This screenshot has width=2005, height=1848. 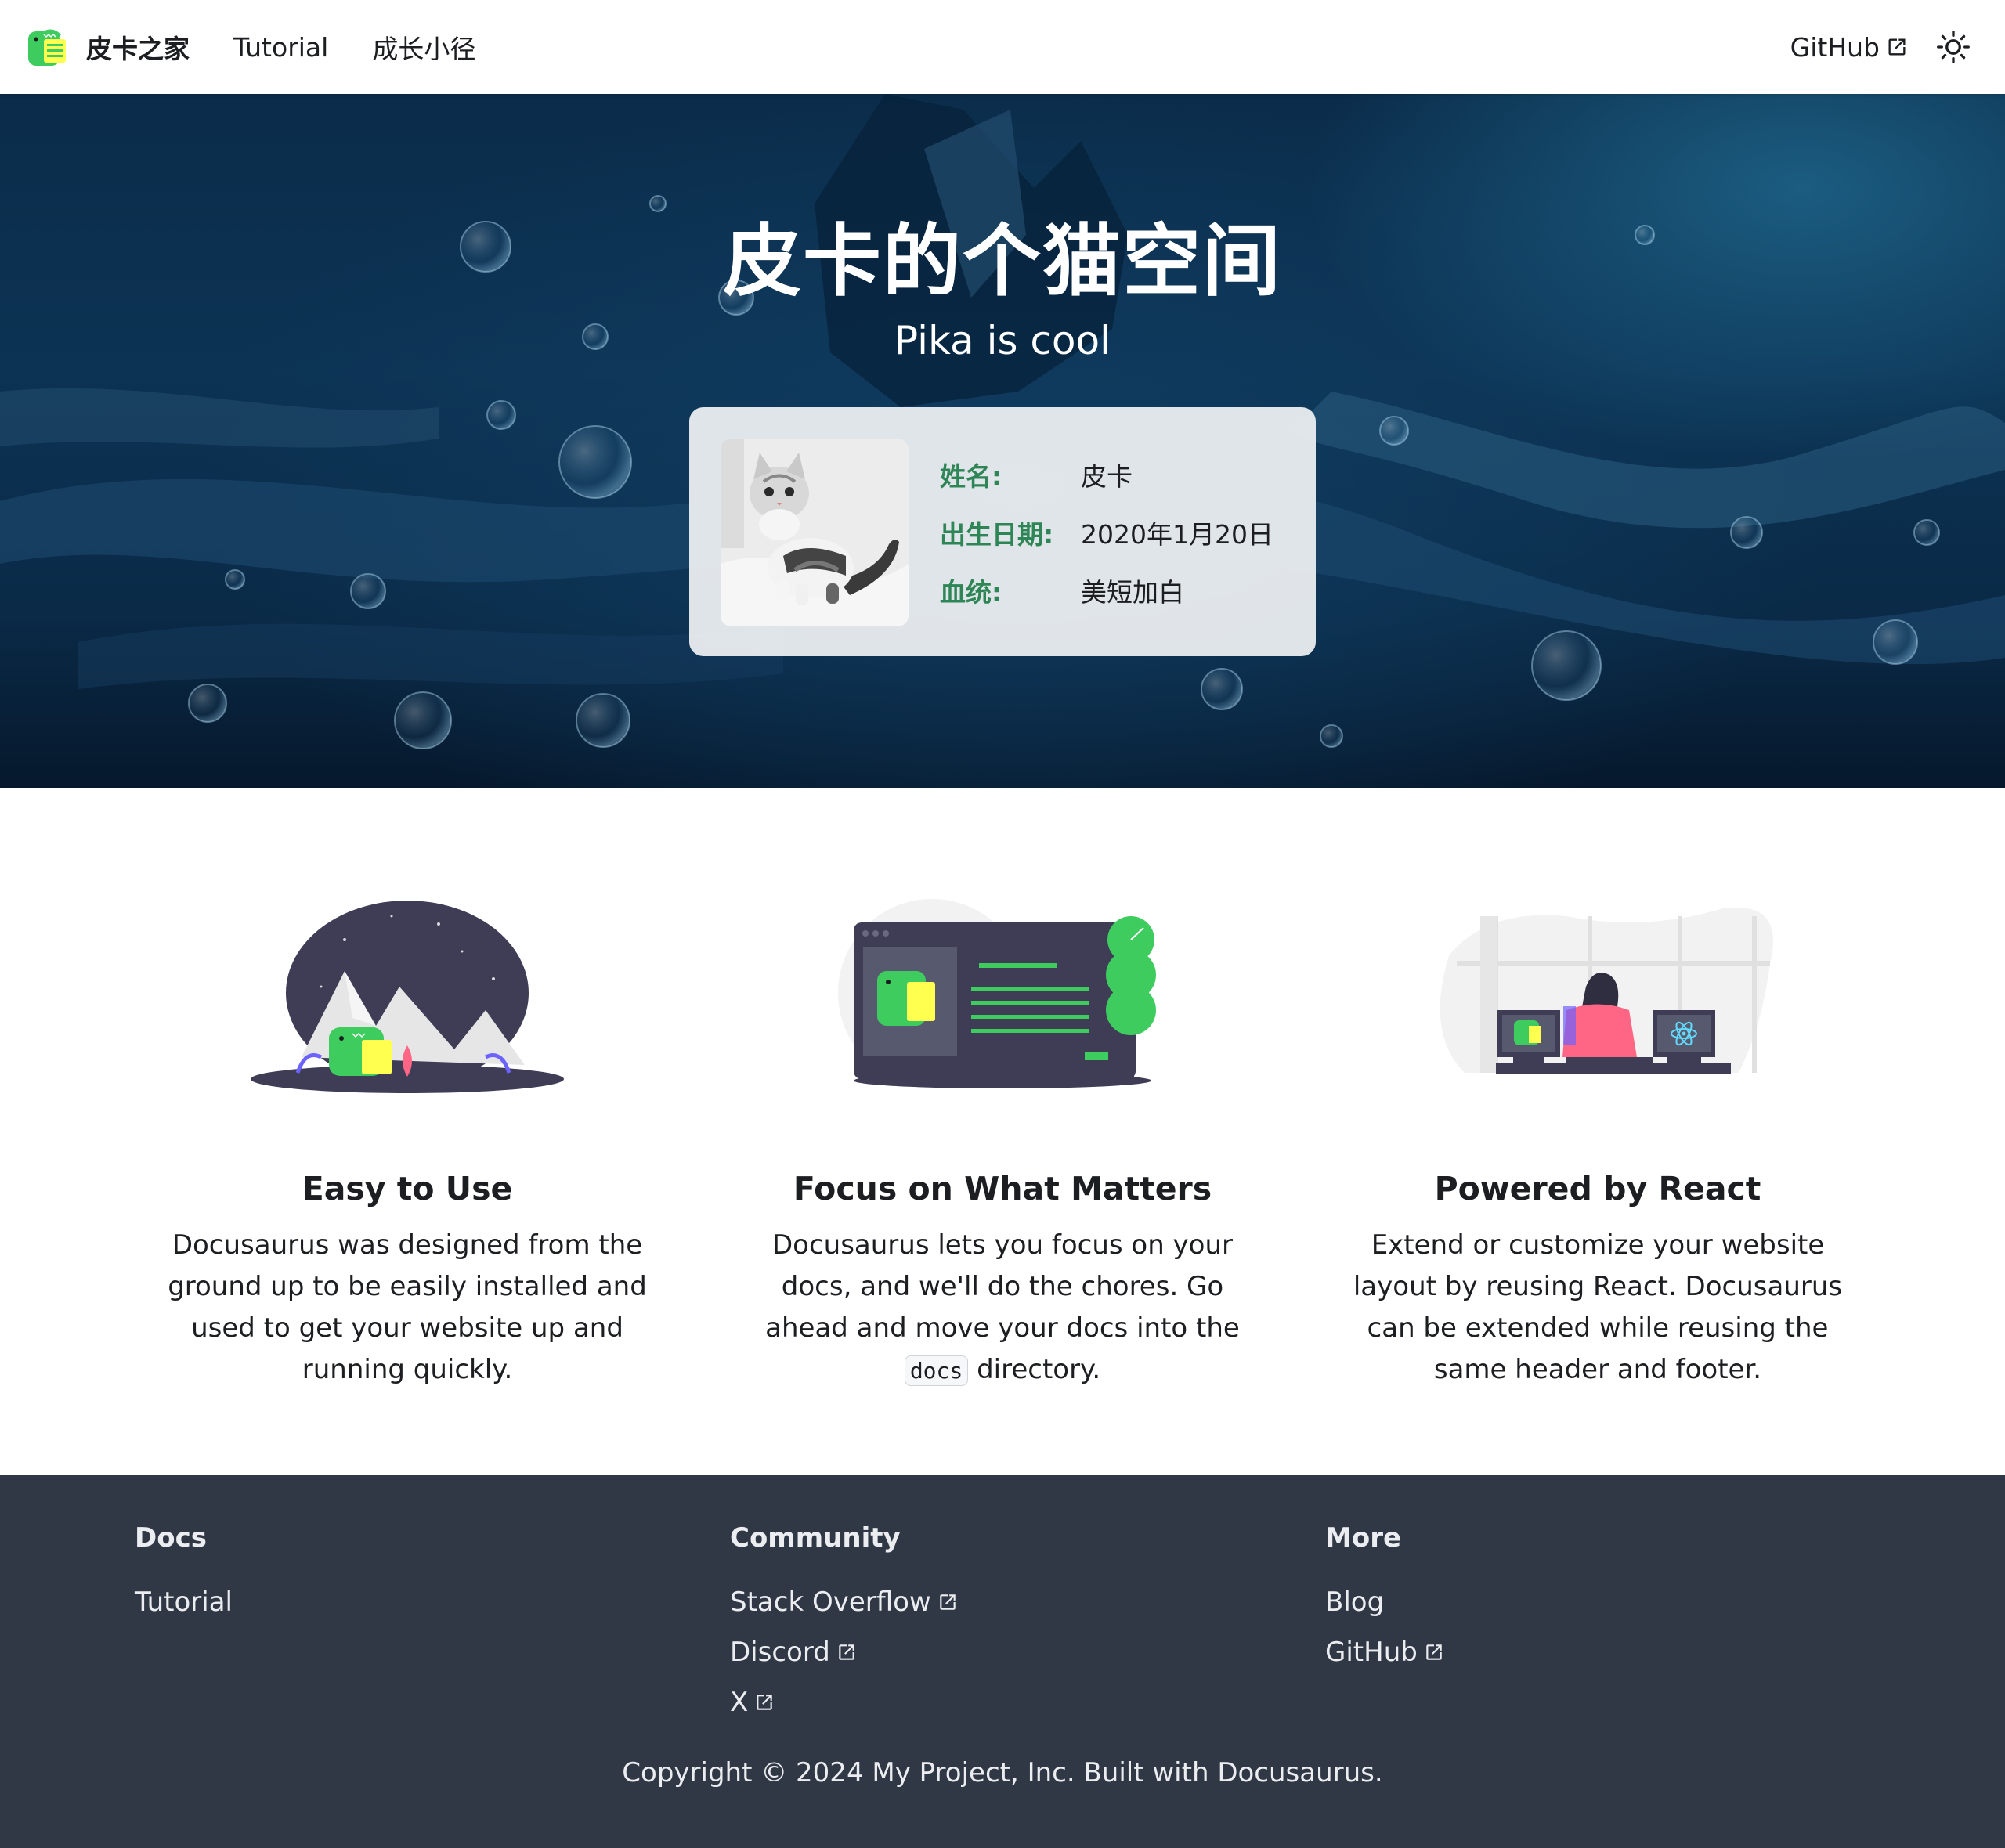 What do you see at coordinates (184, 1574) in the screenshot?
I see `footer-column-docs: Docs Tutorial` at bounding box center [184, 1574].